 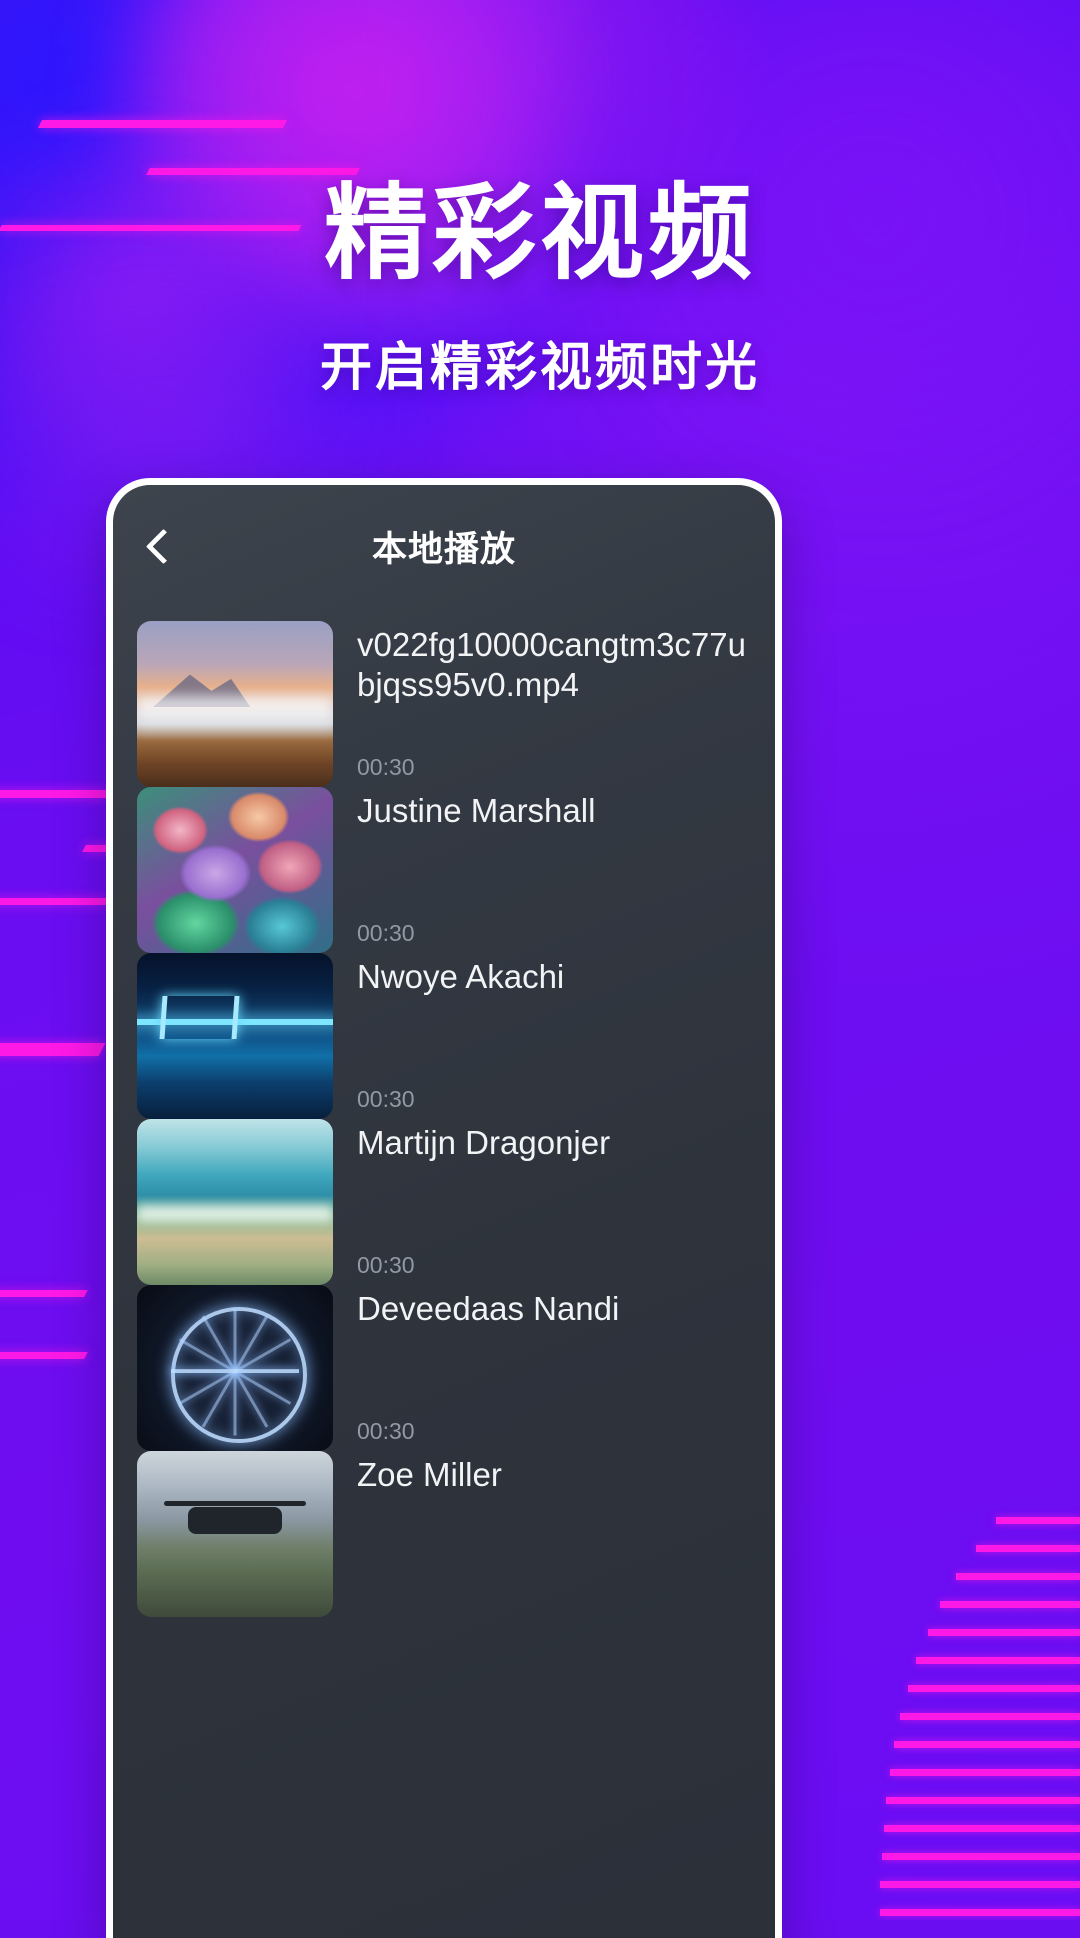 What do you see at coordinates (542, 1534) in the screenshot?
I see `video-meta: Zoe Miller` at bounding box center [542, 1534].